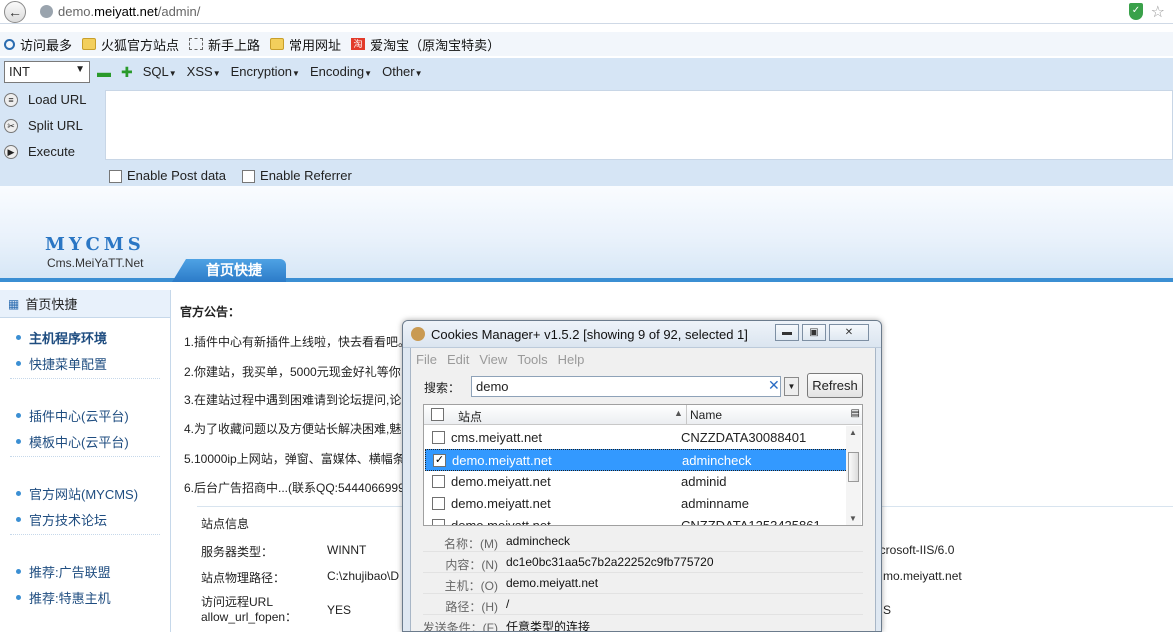 The height and width of the screenshot is (632, 1173). Describe the element at coordinates (68, 520) in the screenshot. I see `sidebar-item-label: 官方技术论坛` at that location.